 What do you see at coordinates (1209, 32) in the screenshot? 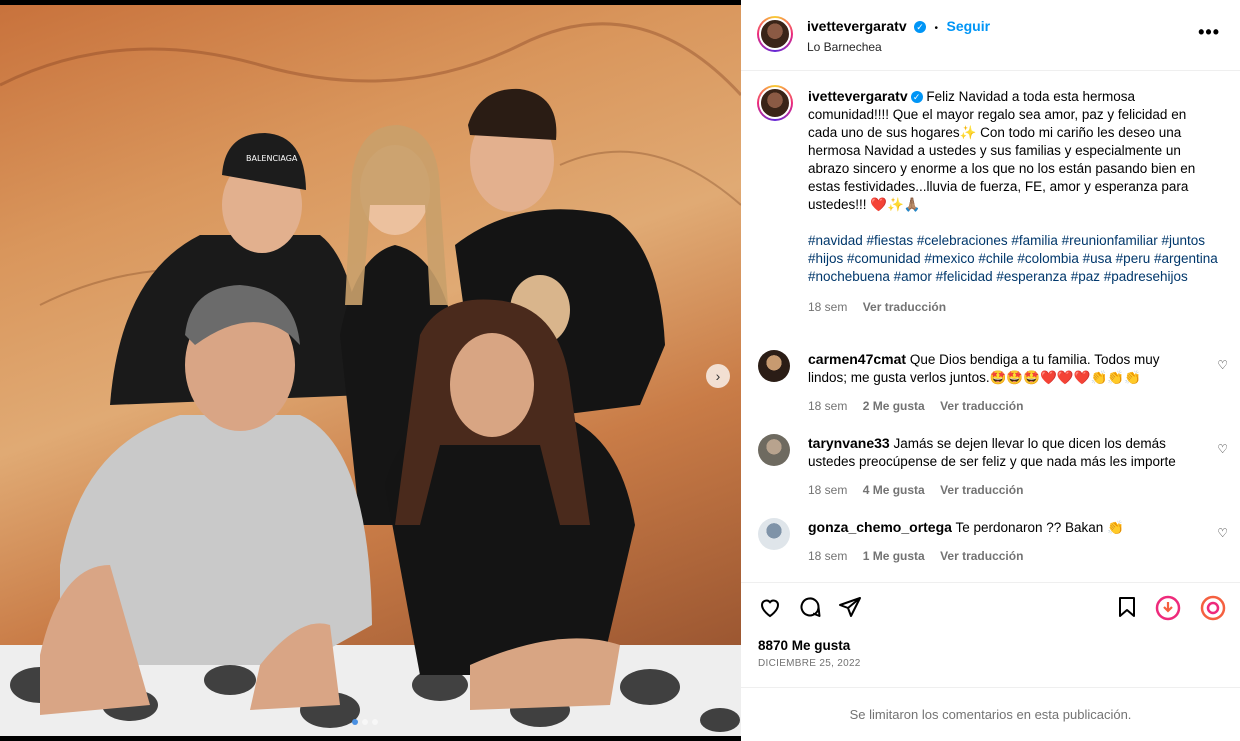
I see `more-options-icon: •••` at bounding box center [1209, 32].